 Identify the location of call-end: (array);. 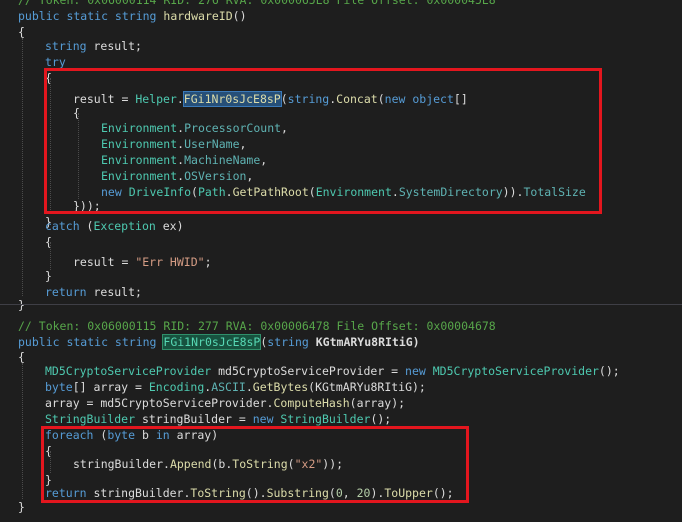
(377, 403).